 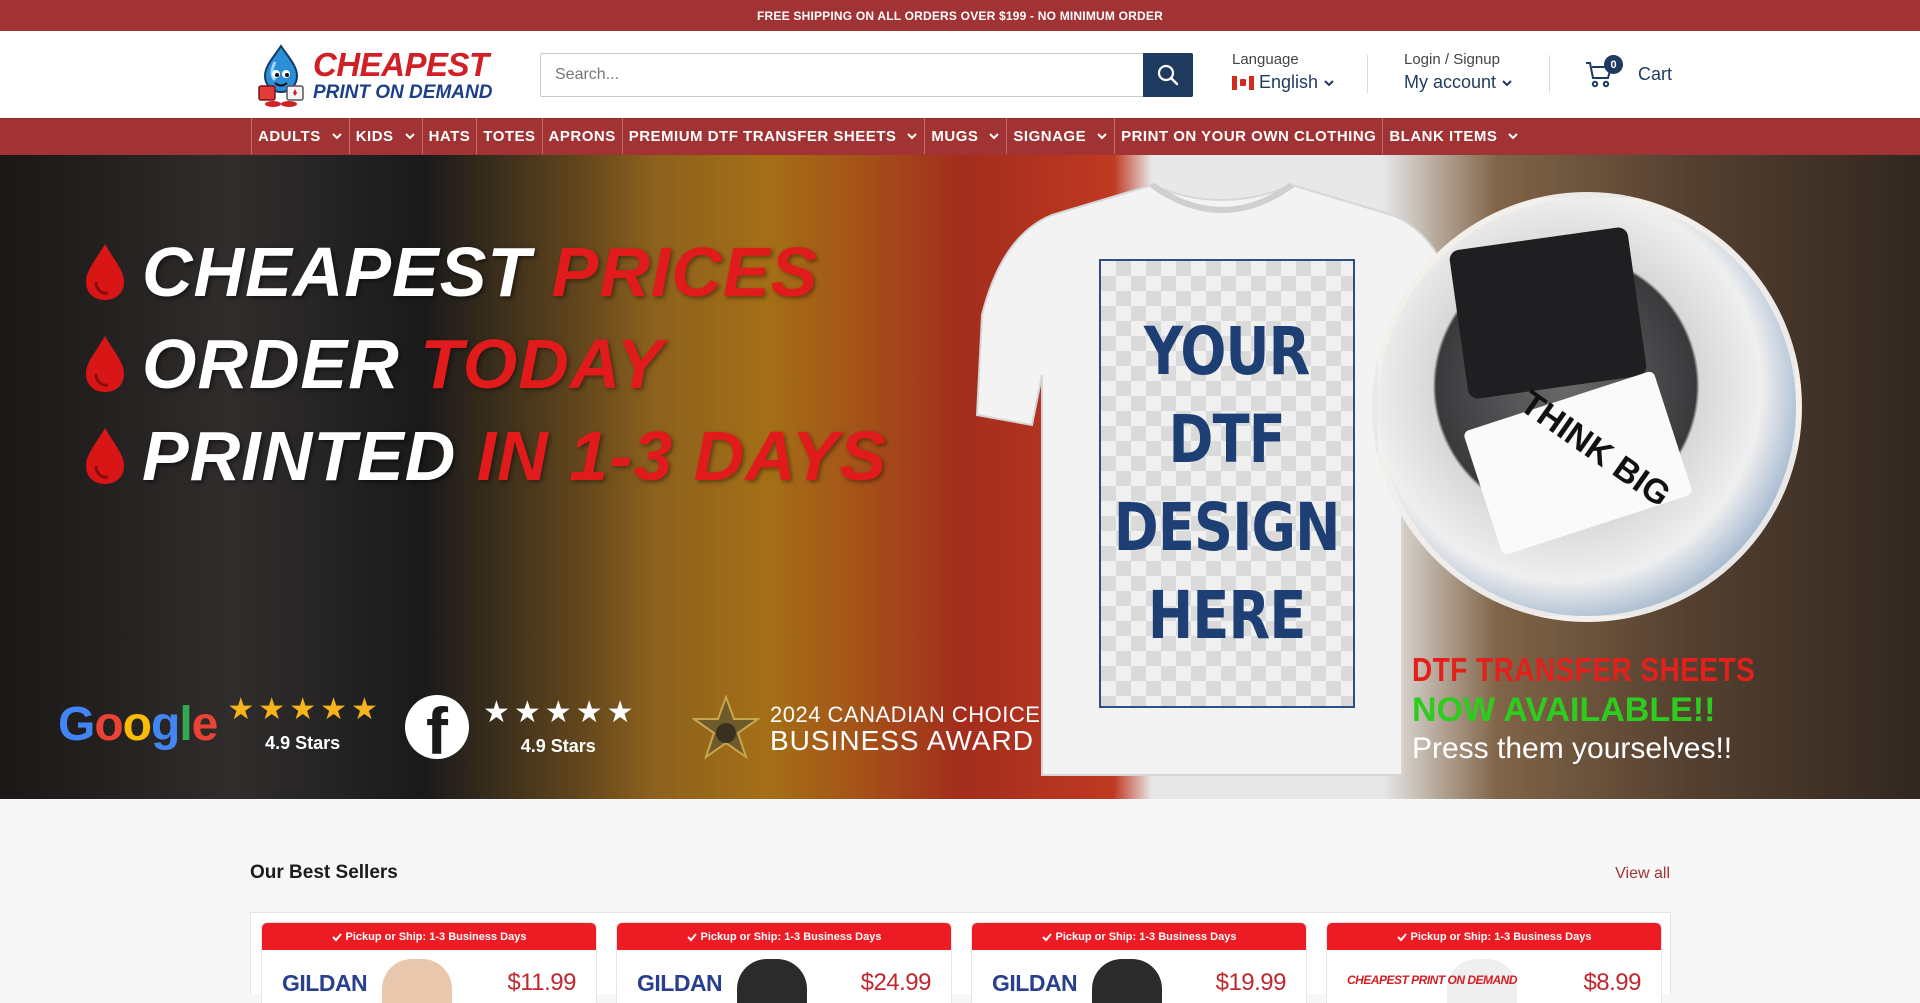 I want to click on nav-item-signage: SIGNAGE, so click(x=1060, y=136).